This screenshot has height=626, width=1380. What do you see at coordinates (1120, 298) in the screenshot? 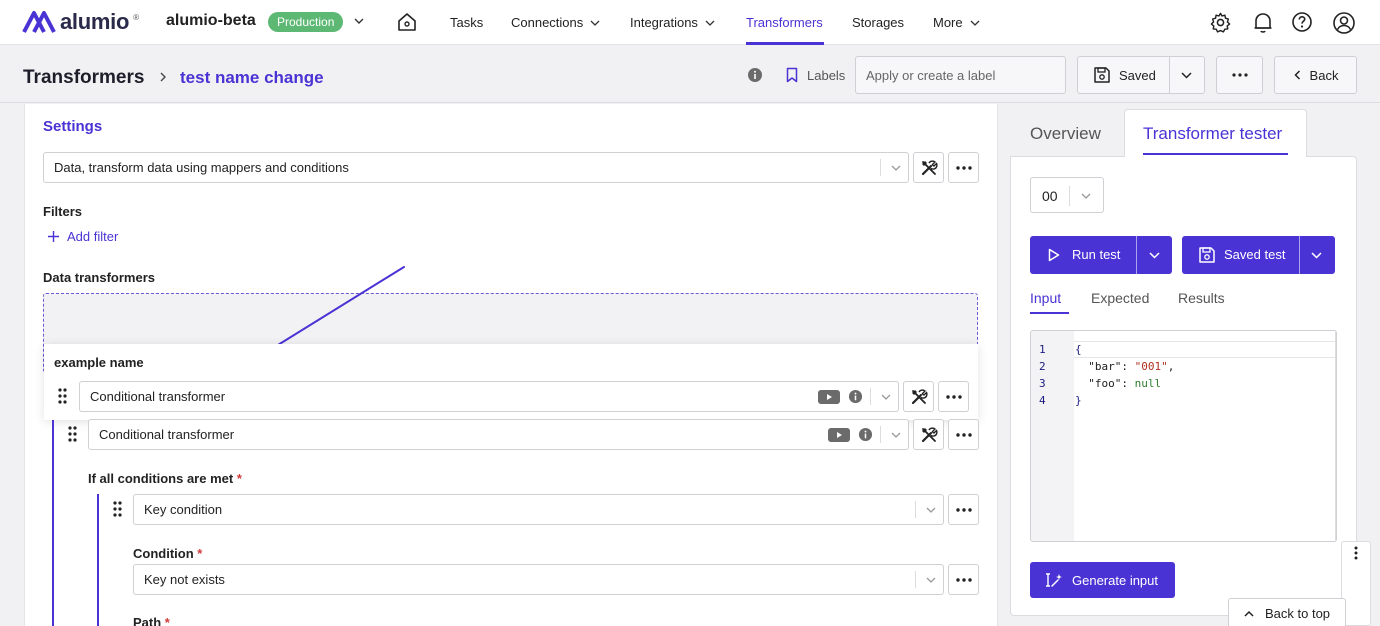
I see `subtab-expected: Expected` at bounding box center [1120, 298].